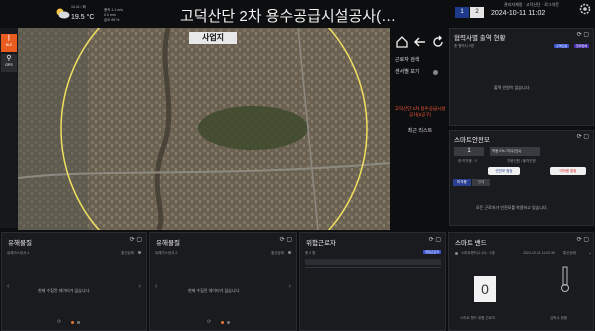  Describe the element at coordinates (310, 253) in the screenshot. I see `danger-count: 총 0 명` at that location.